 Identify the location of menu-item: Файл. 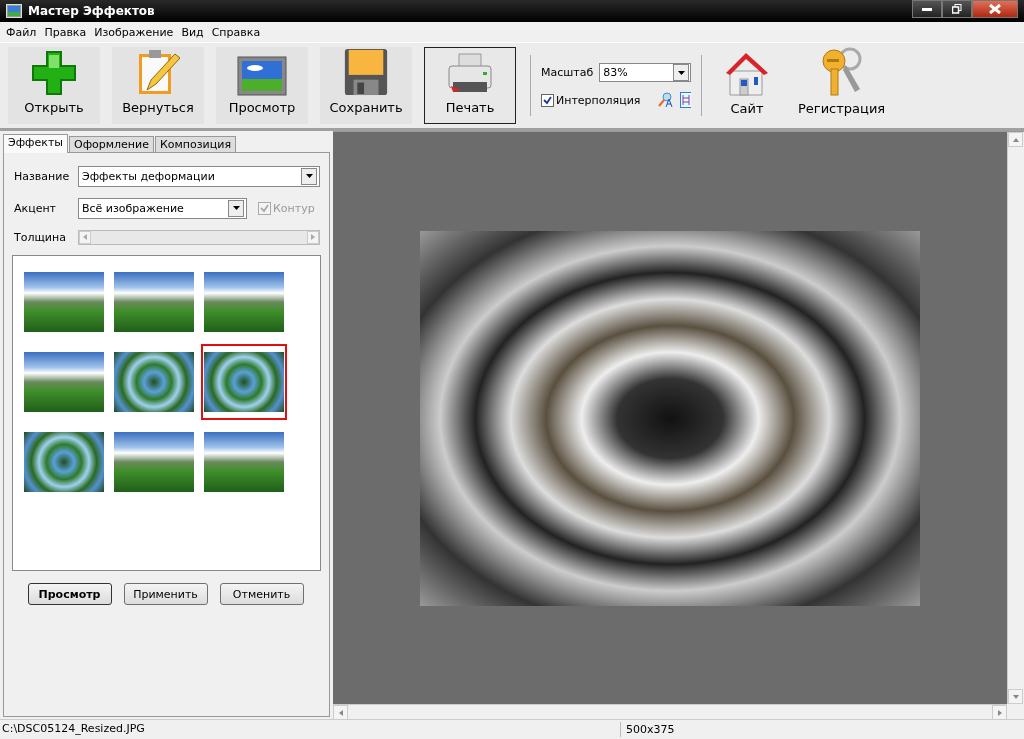
(21, 32).